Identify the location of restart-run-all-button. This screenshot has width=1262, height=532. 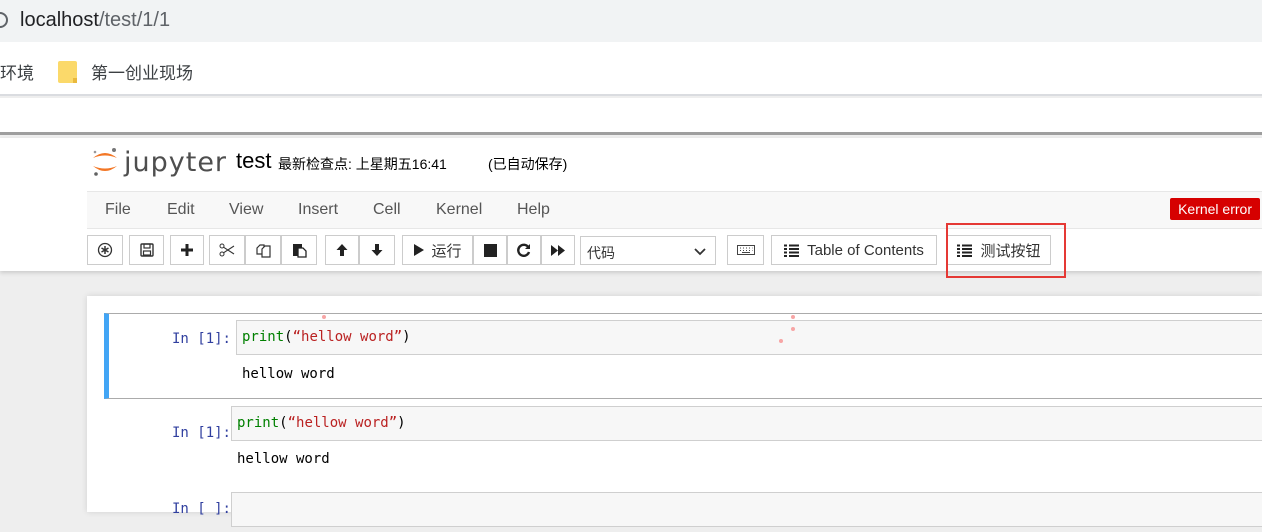
(558, 250).